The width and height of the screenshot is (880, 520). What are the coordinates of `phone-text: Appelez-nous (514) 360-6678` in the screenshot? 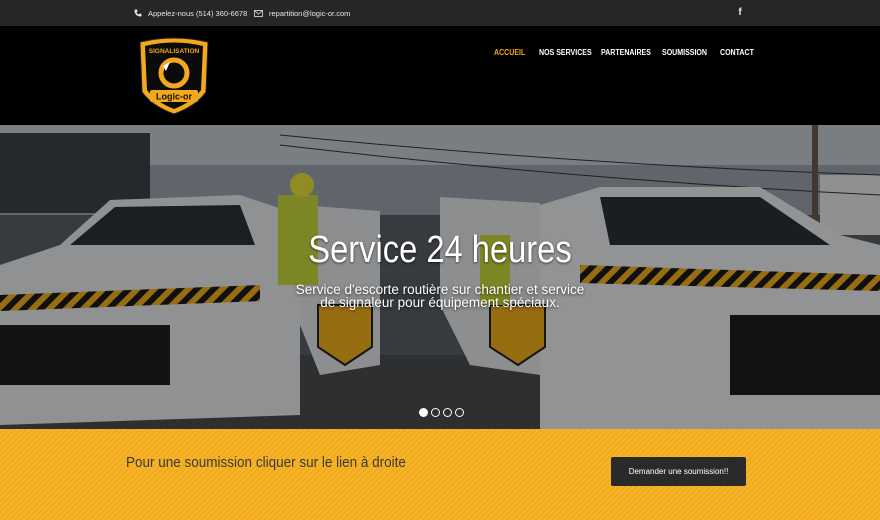 It's located at (198, 13).